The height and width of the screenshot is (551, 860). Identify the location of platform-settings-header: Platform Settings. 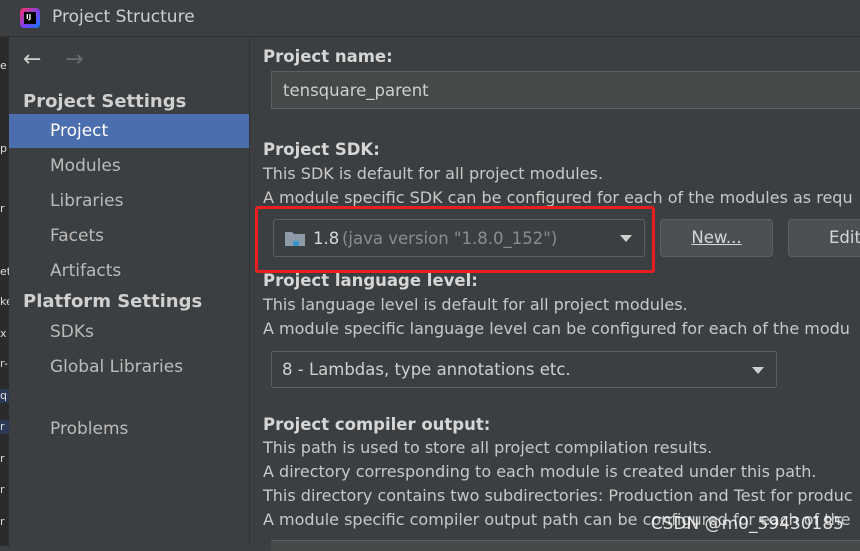
(113, 301).